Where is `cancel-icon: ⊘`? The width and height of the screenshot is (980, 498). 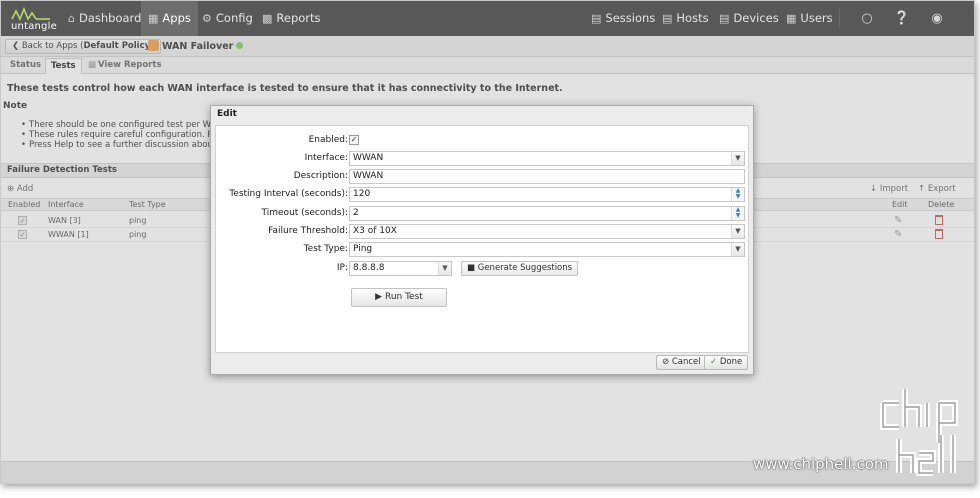 cancel-icon: ⊘ is located at coordinates (666, 362).